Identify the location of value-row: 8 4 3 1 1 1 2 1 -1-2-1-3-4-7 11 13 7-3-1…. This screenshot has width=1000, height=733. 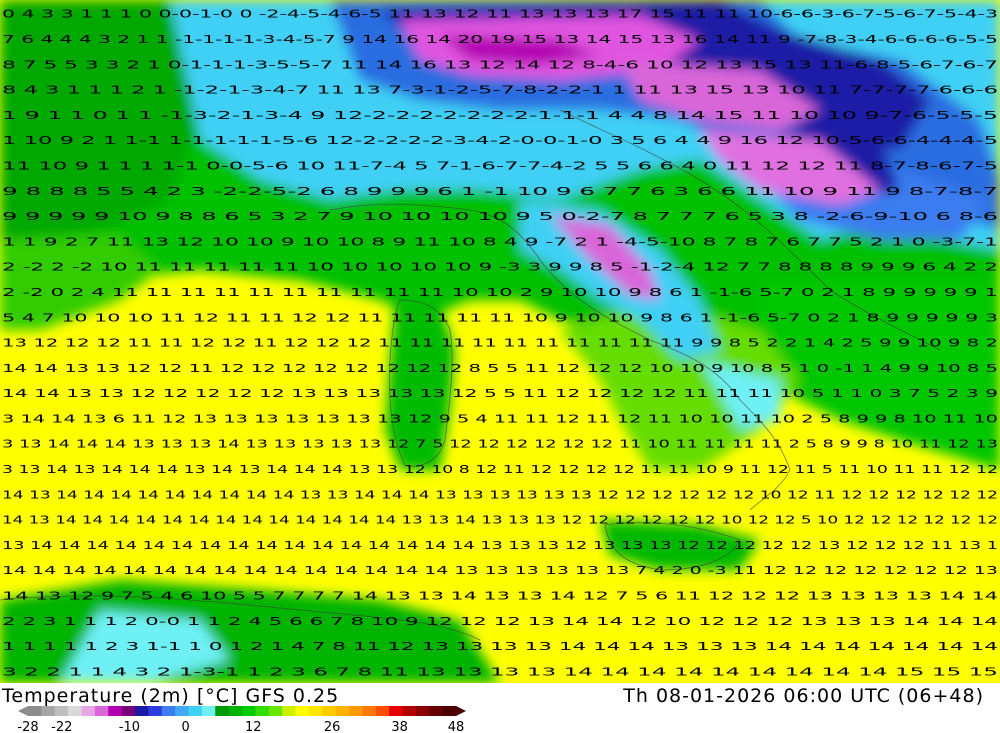
(500, 90).